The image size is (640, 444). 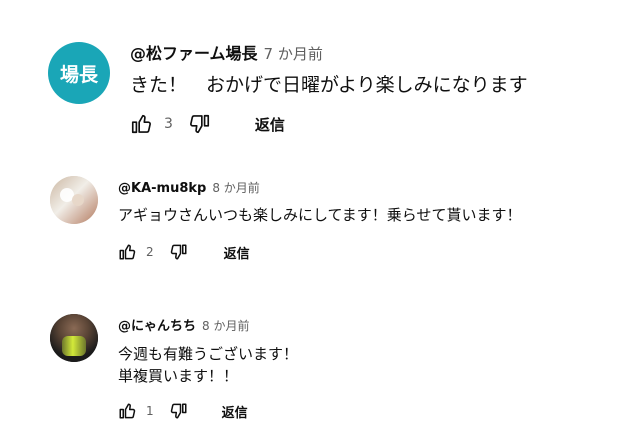 I want to click on comment-meta: @松ファーム場長 7 か月前, so click(x=329, y=54).